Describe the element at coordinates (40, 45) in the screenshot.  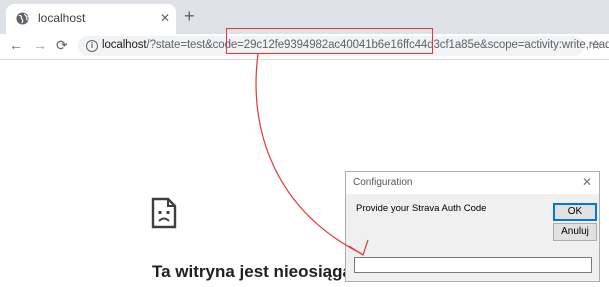
I see `forward-arrow-icon: →` at that location.